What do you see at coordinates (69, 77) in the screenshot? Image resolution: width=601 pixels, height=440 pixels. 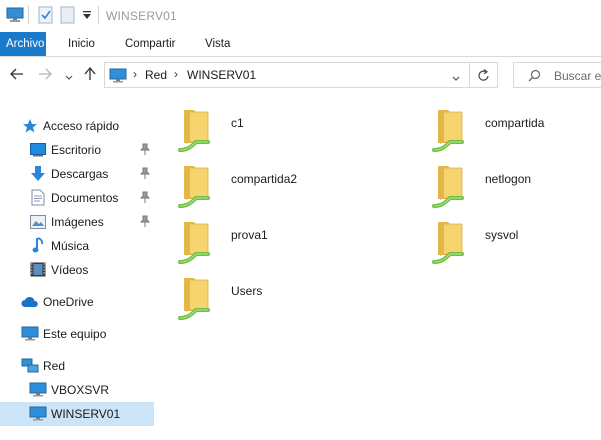 I see `recent-locations-chevron-icon` at bounding box center [69, 77].